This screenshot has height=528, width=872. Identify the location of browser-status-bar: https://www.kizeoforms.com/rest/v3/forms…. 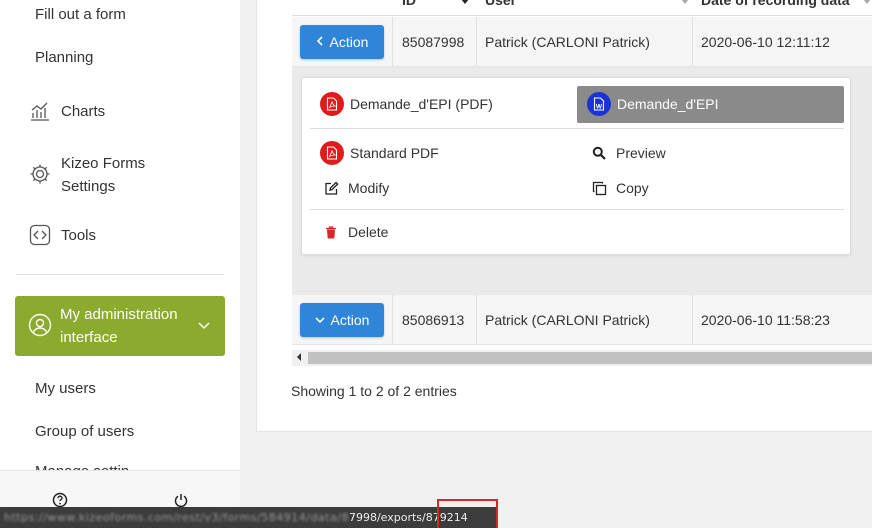
(248, 517).